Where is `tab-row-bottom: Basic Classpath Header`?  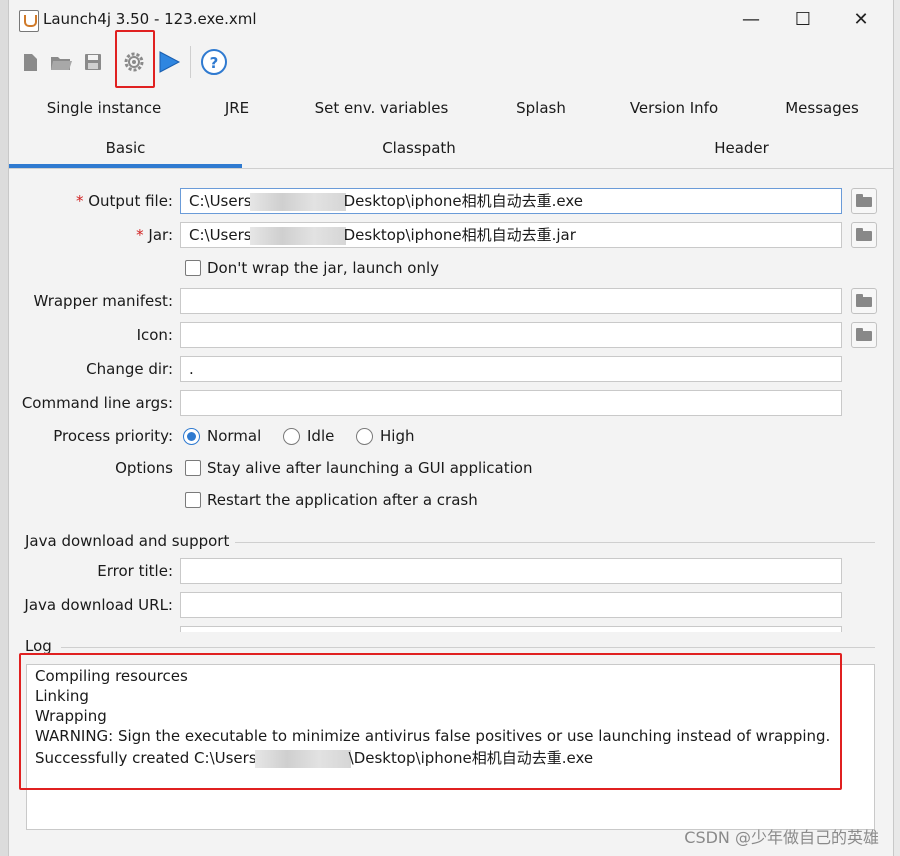 tab-row-bottom: Basic Classpath Header is located at coordinates (451, 148).